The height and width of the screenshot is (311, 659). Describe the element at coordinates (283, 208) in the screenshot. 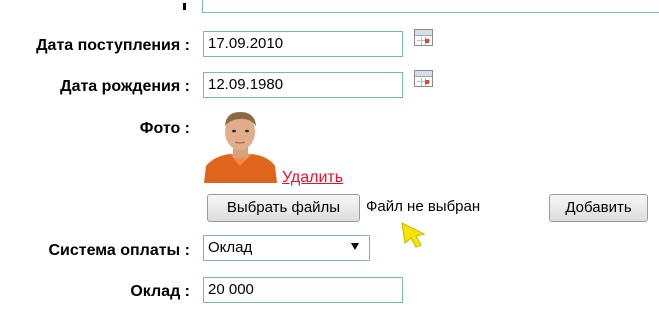

I see `choose-files-button: Выбрать файлы` at that location.